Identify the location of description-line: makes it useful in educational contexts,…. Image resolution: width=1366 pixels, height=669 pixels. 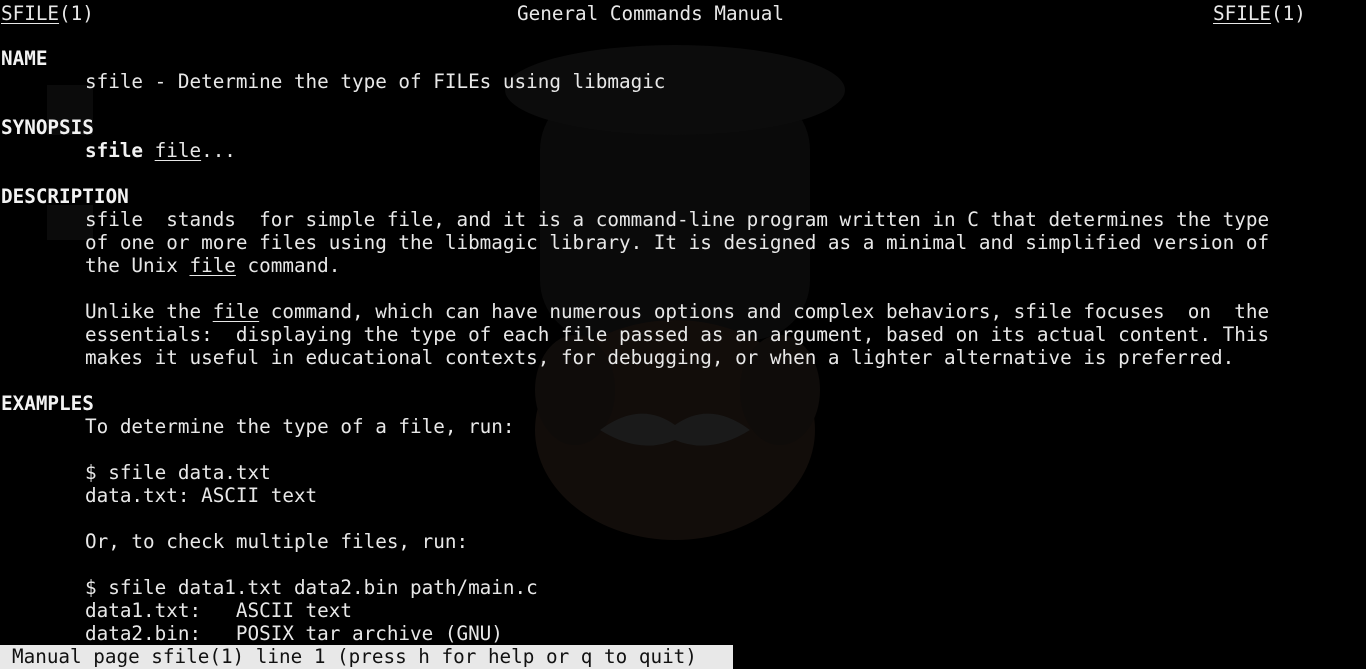
(660, 357).